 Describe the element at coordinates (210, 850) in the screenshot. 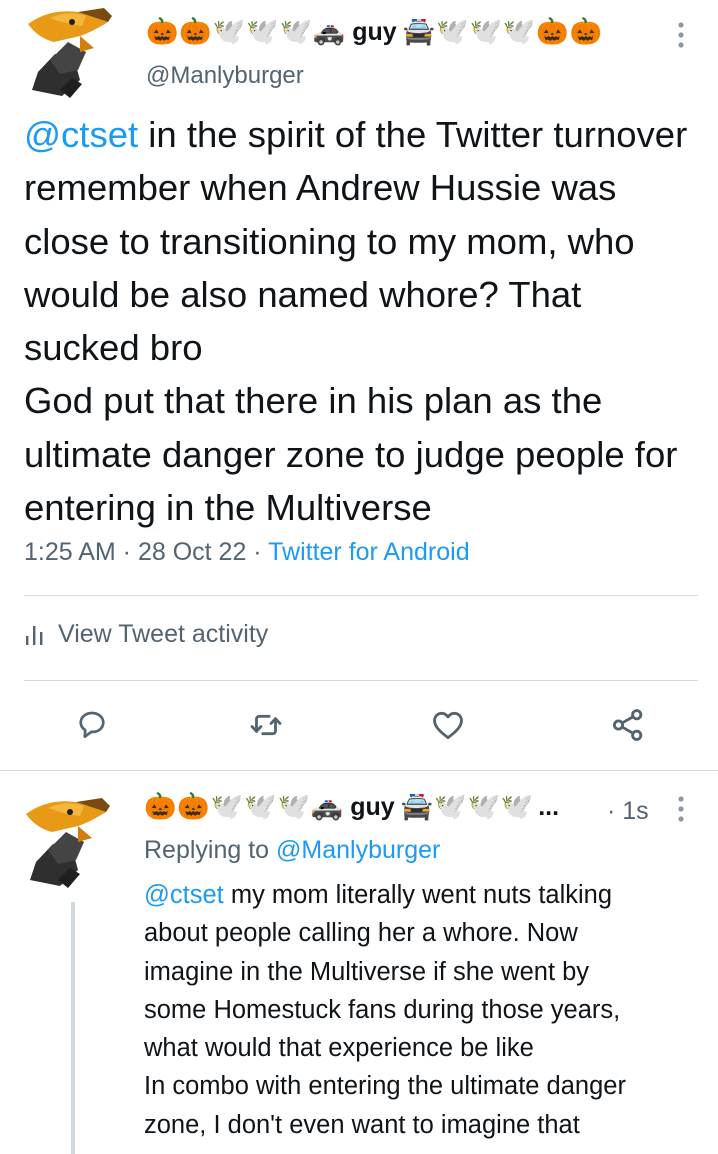

I see `replying-label: Replying to` at that location.